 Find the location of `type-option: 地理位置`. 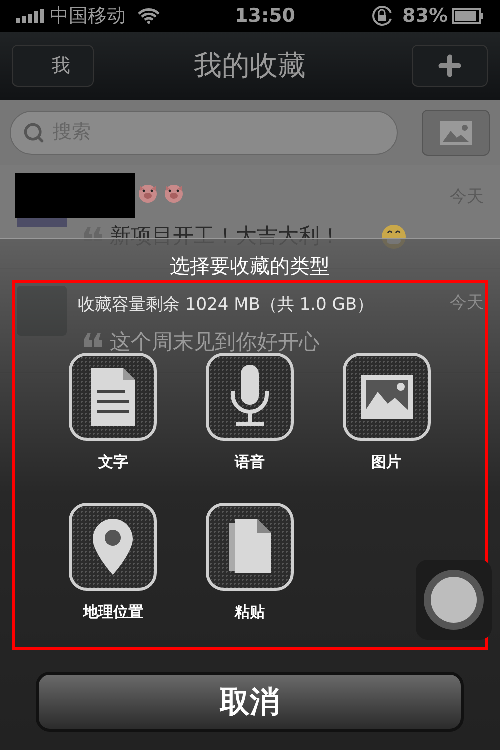

type-option: 地理位置 is located at coordinates (113, 563).